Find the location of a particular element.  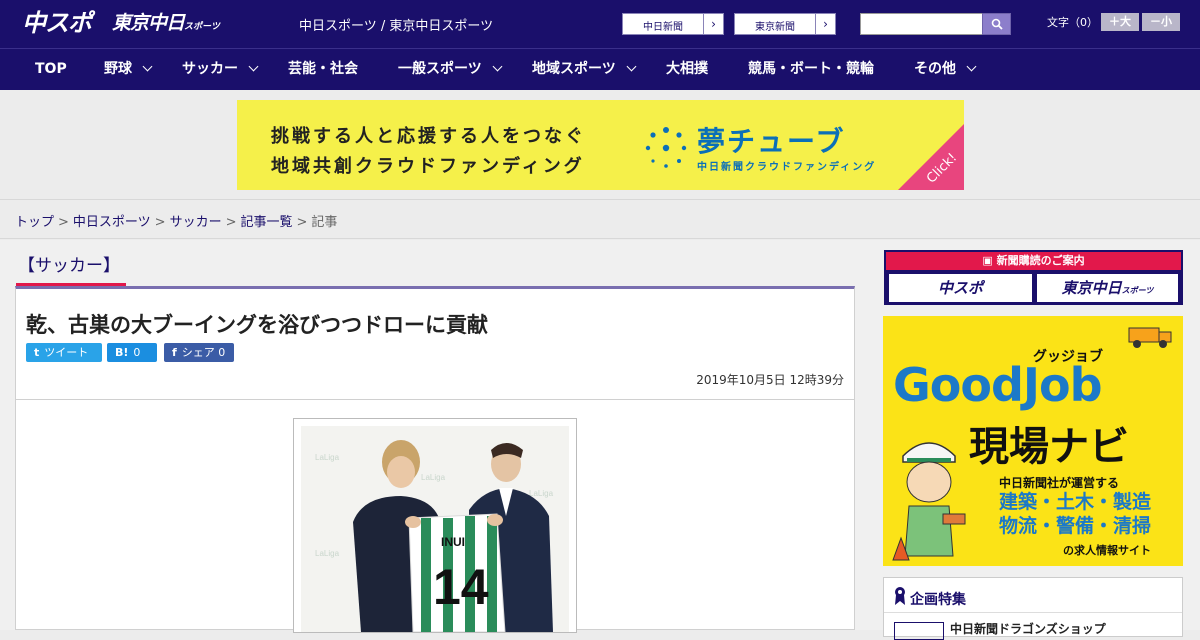

nav-label: 地域スポーツ is located at coordinates (574, 69).